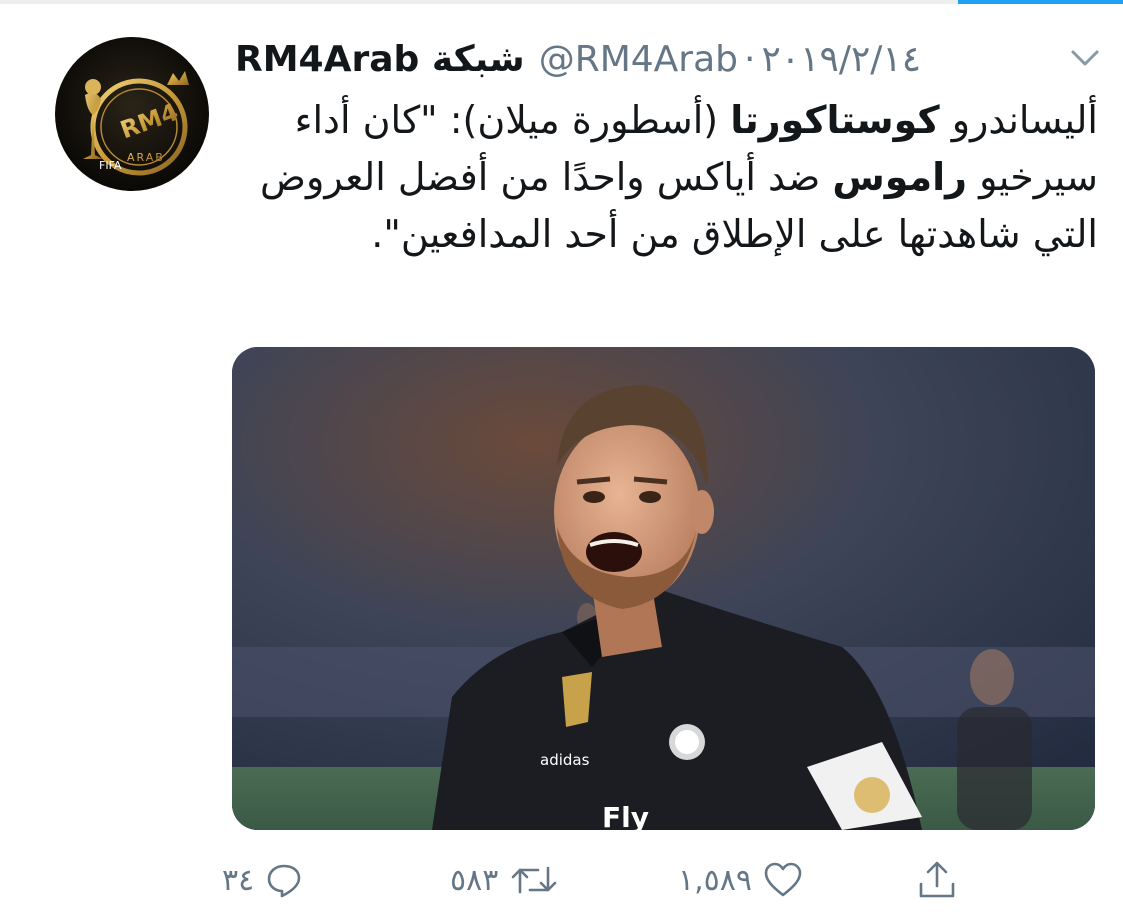  I want to click on share-icon, so click(937, 879).